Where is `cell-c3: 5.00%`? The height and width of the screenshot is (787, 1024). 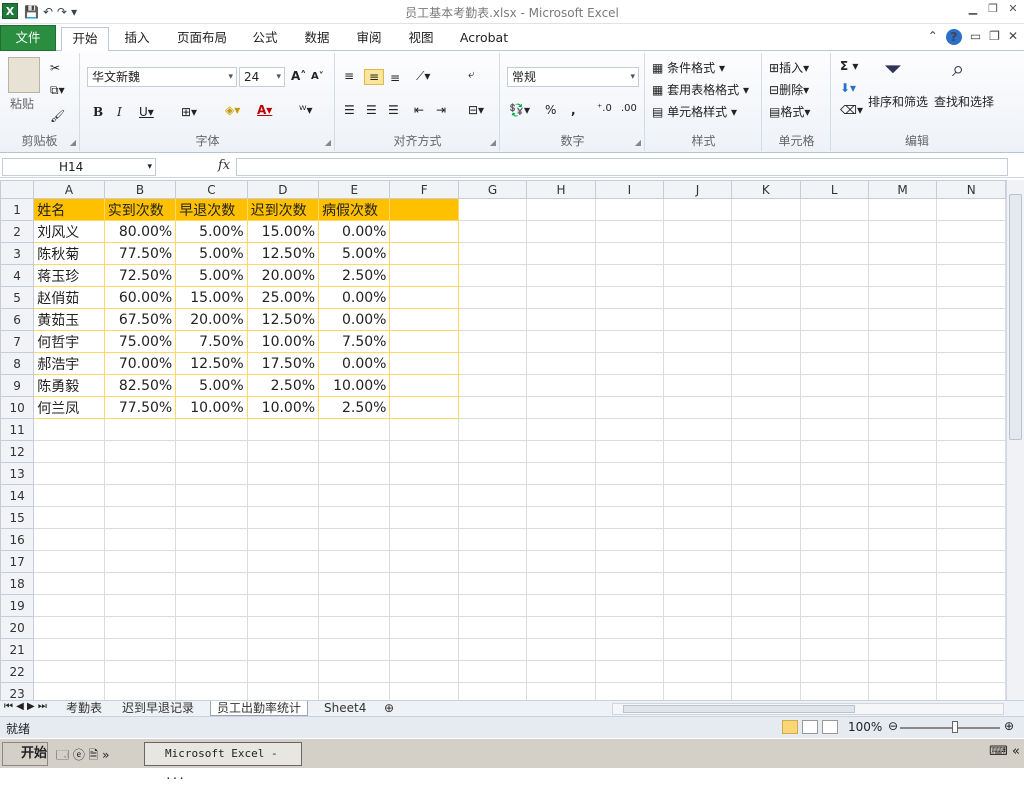
cell-c3: 5.00% is located at coordinates (211, 253).